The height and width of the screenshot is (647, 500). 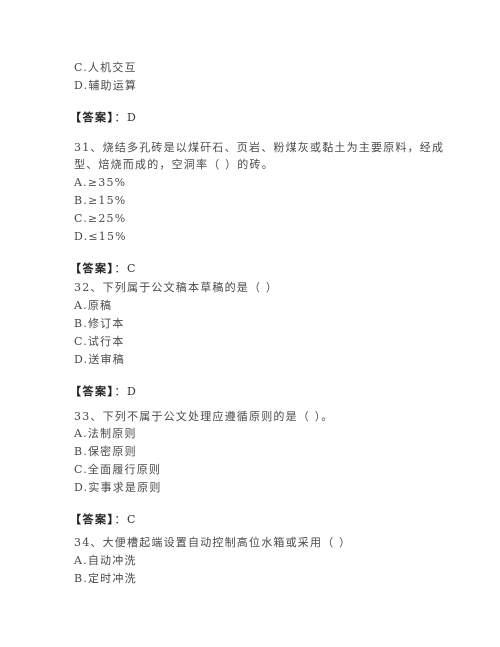 I want to click on option-c: C.全面履行原则, so click(x=117, y=470).